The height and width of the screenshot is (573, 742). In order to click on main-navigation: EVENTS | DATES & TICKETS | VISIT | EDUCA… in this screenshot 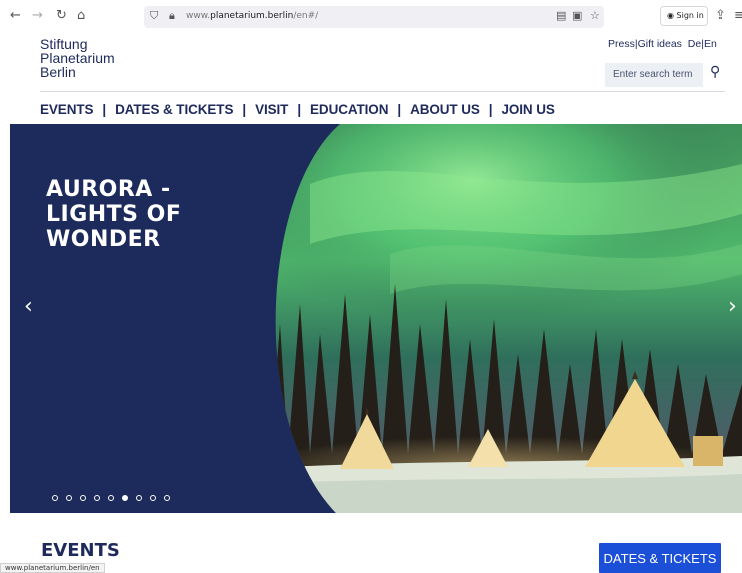, I will do `click(297, 109)`.